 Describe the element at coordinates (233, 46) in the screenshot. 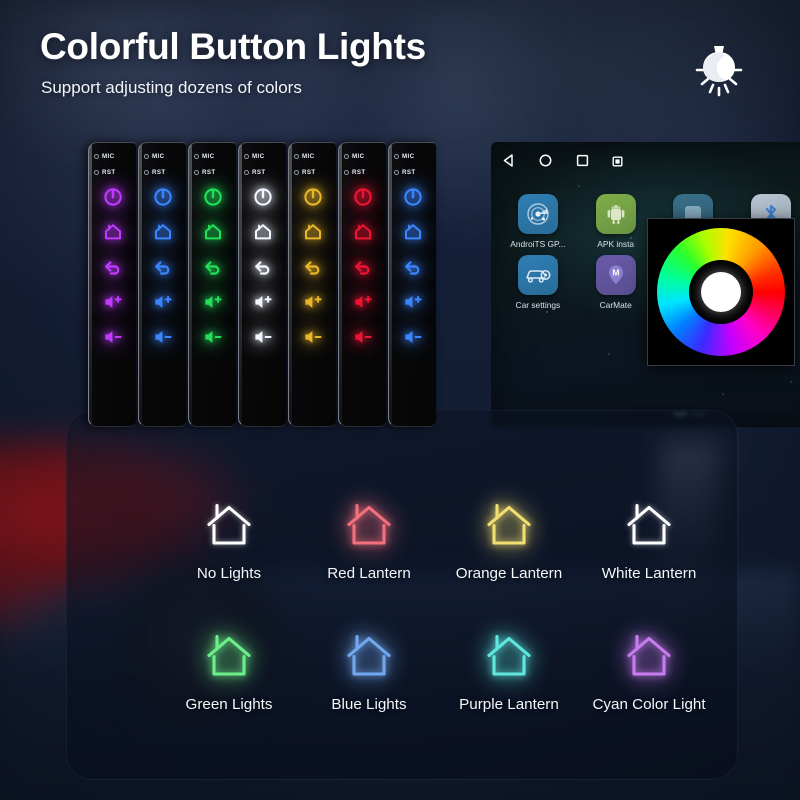

I see `page-title: Colorful Button Lights` at that location.